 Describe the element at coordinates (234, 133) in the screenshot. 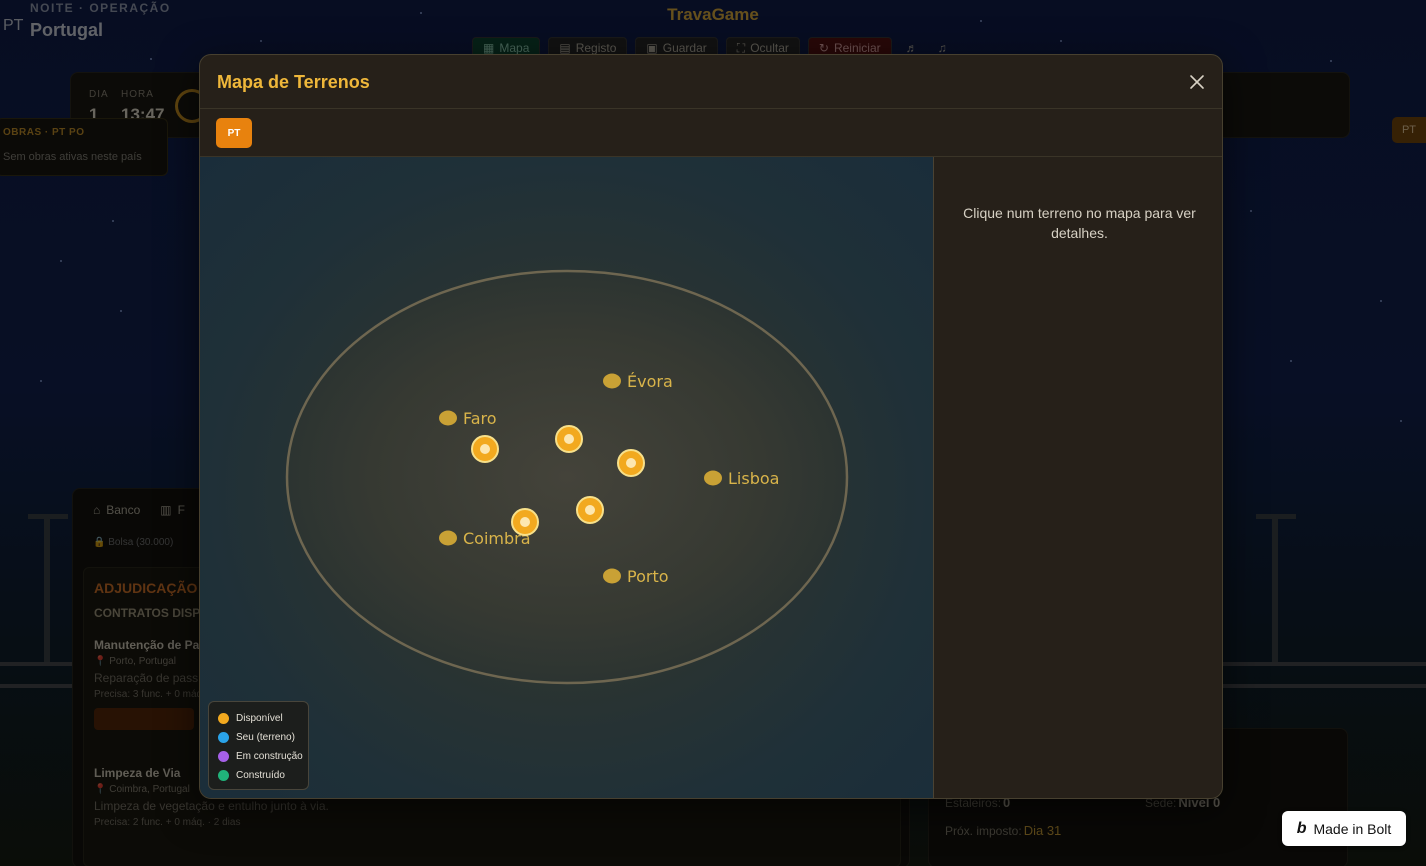

I see `tab-country-pt: PT` at that location.